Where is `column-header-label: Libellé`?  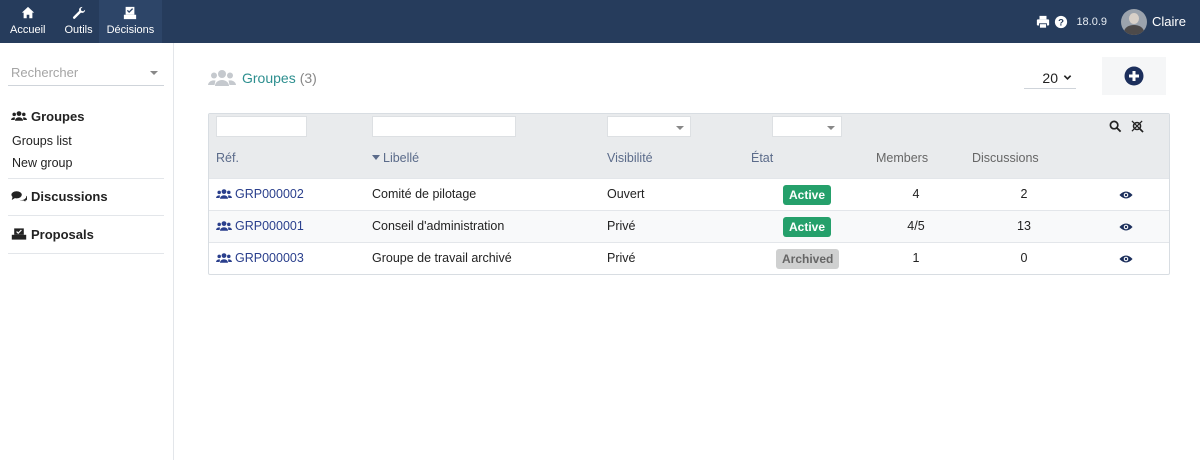
column-header-label: Libellé is located at coordinates (395, 158).